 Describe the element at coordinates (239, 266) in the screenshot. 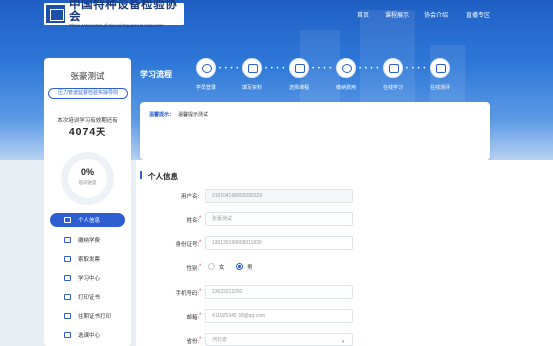

I see `gender-radio-male` at that location.